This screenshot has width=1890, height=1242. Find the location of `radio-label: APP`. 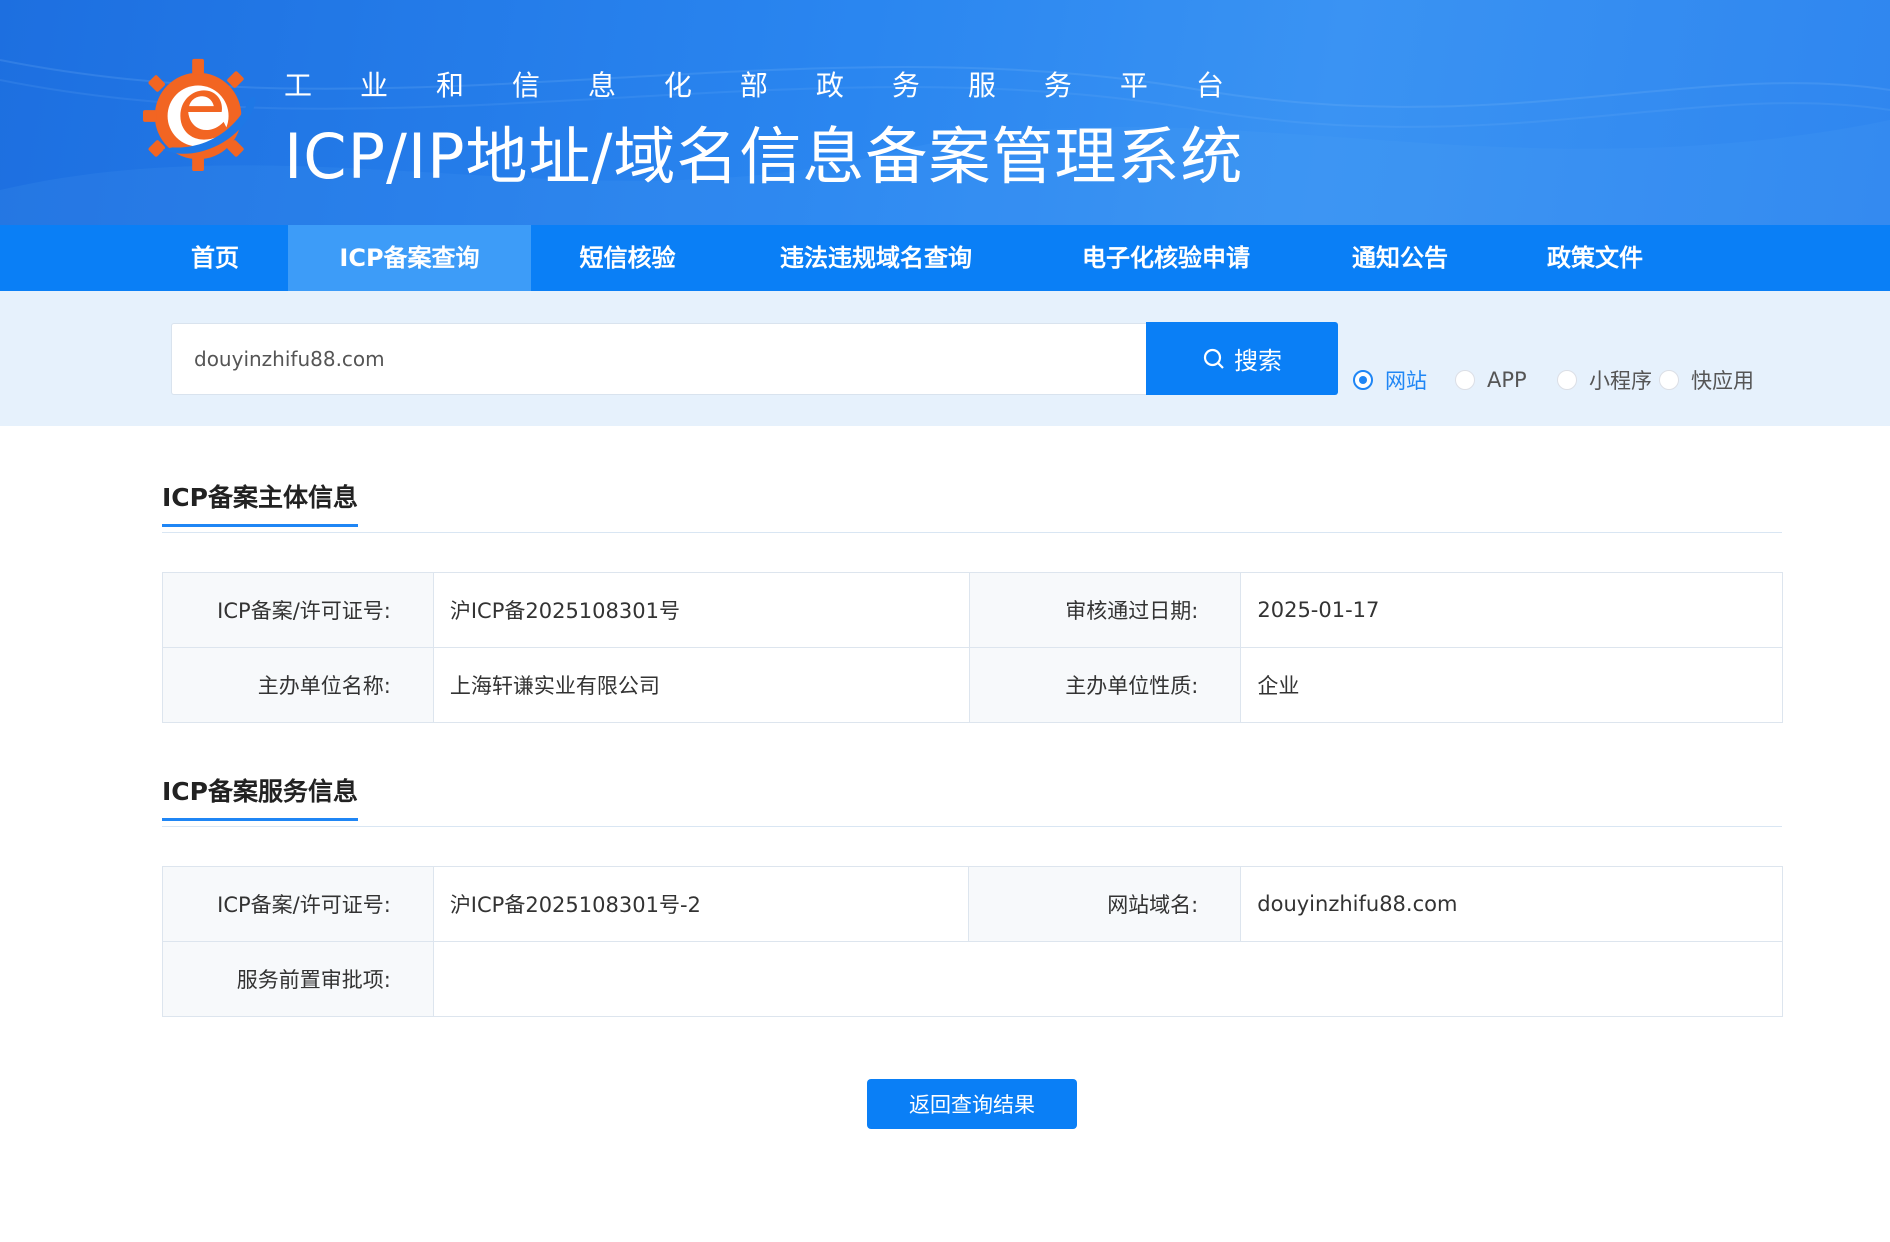

radio-label: APP is located at coordinates (1507, 380).